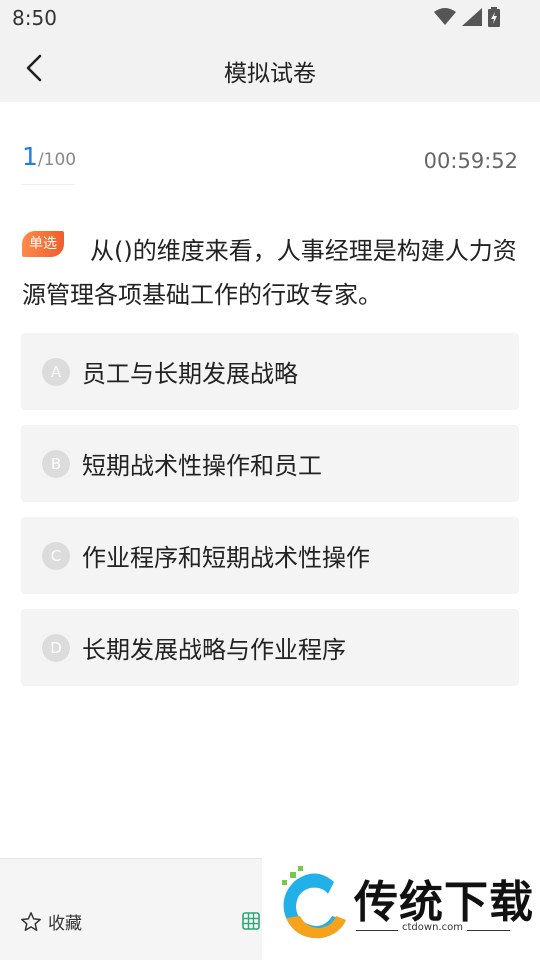  Describe the element at coordinates (432, 927) in the screenshot. I see `watermark-url: ctdown.com` at that location.